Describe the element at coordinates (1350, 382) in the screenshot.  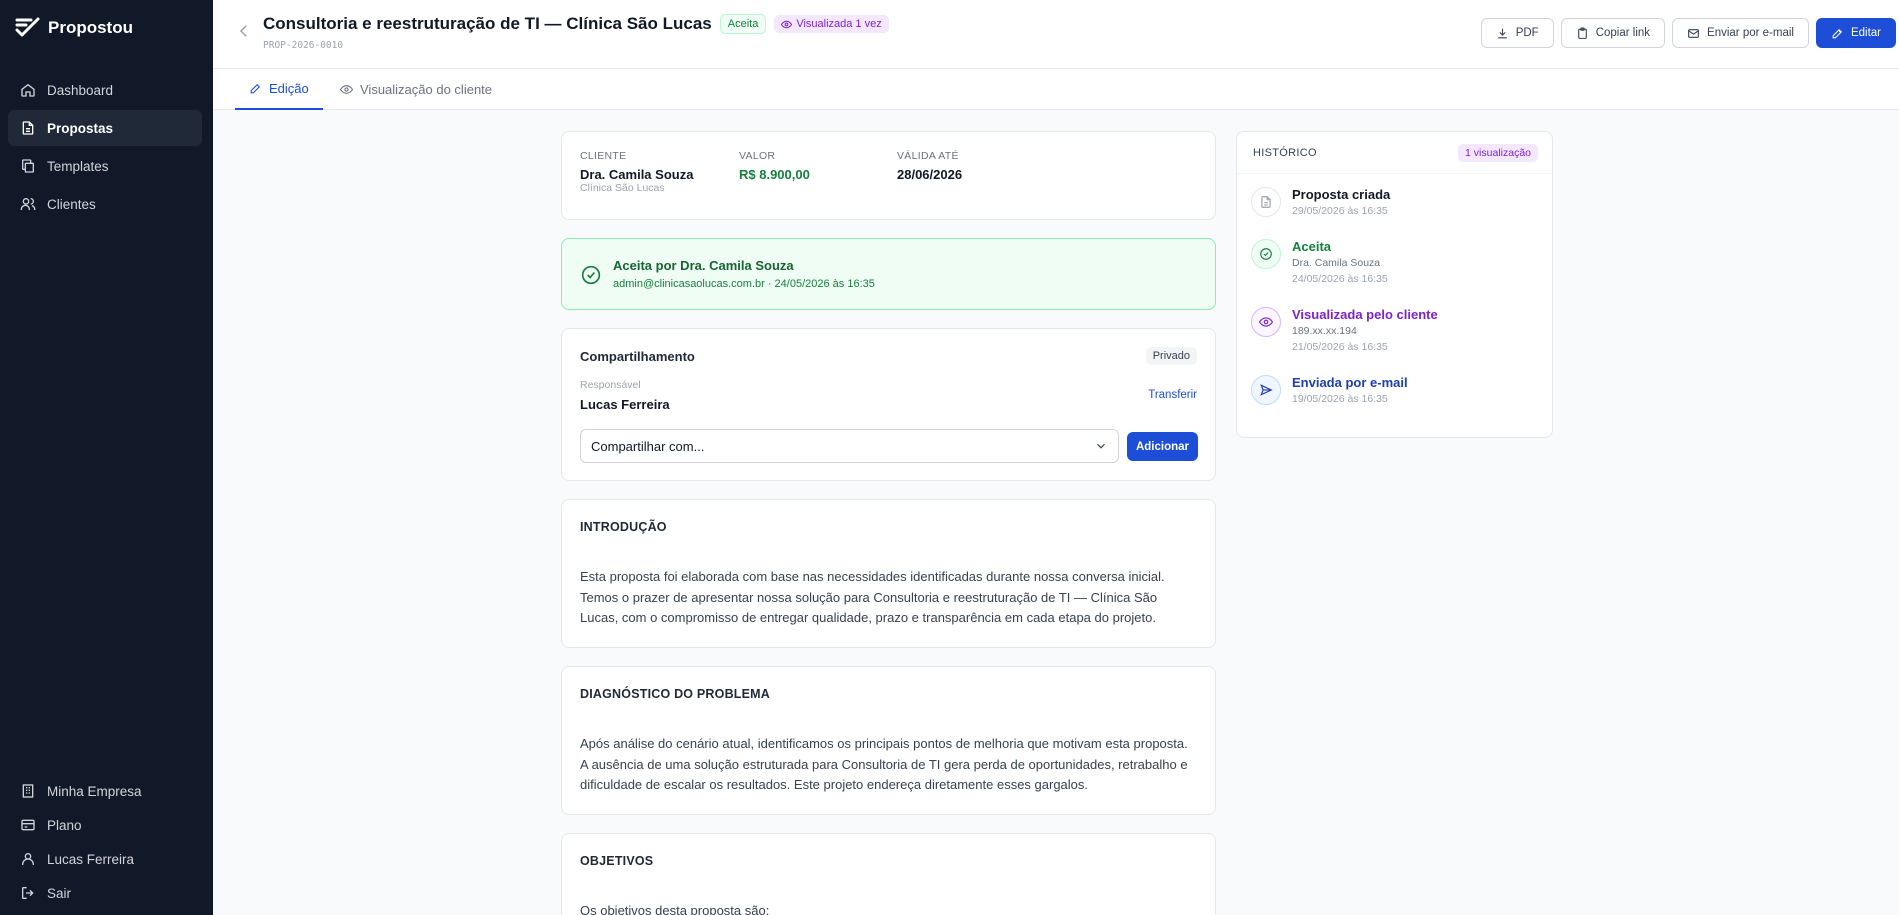
I see `event-title: Enviada por e-mail` at that location.